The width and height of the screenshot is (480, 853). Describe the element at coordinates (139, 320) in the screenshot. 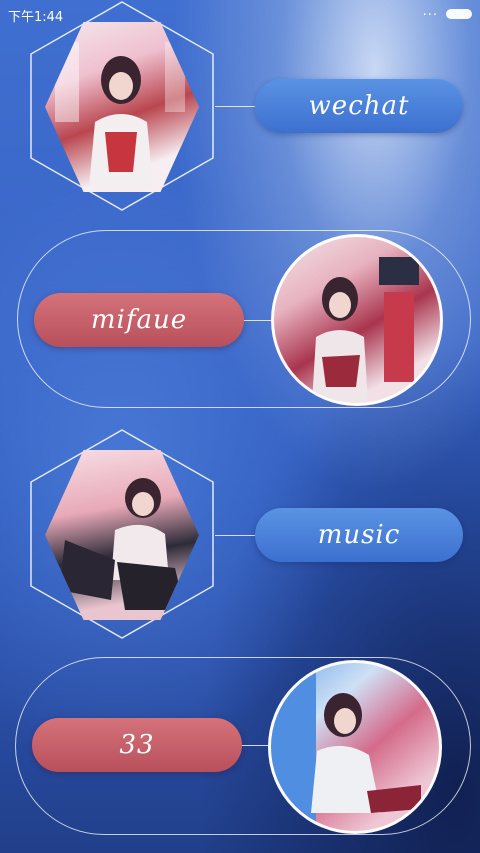

I see `mifaue-button: mifaue` at that location.